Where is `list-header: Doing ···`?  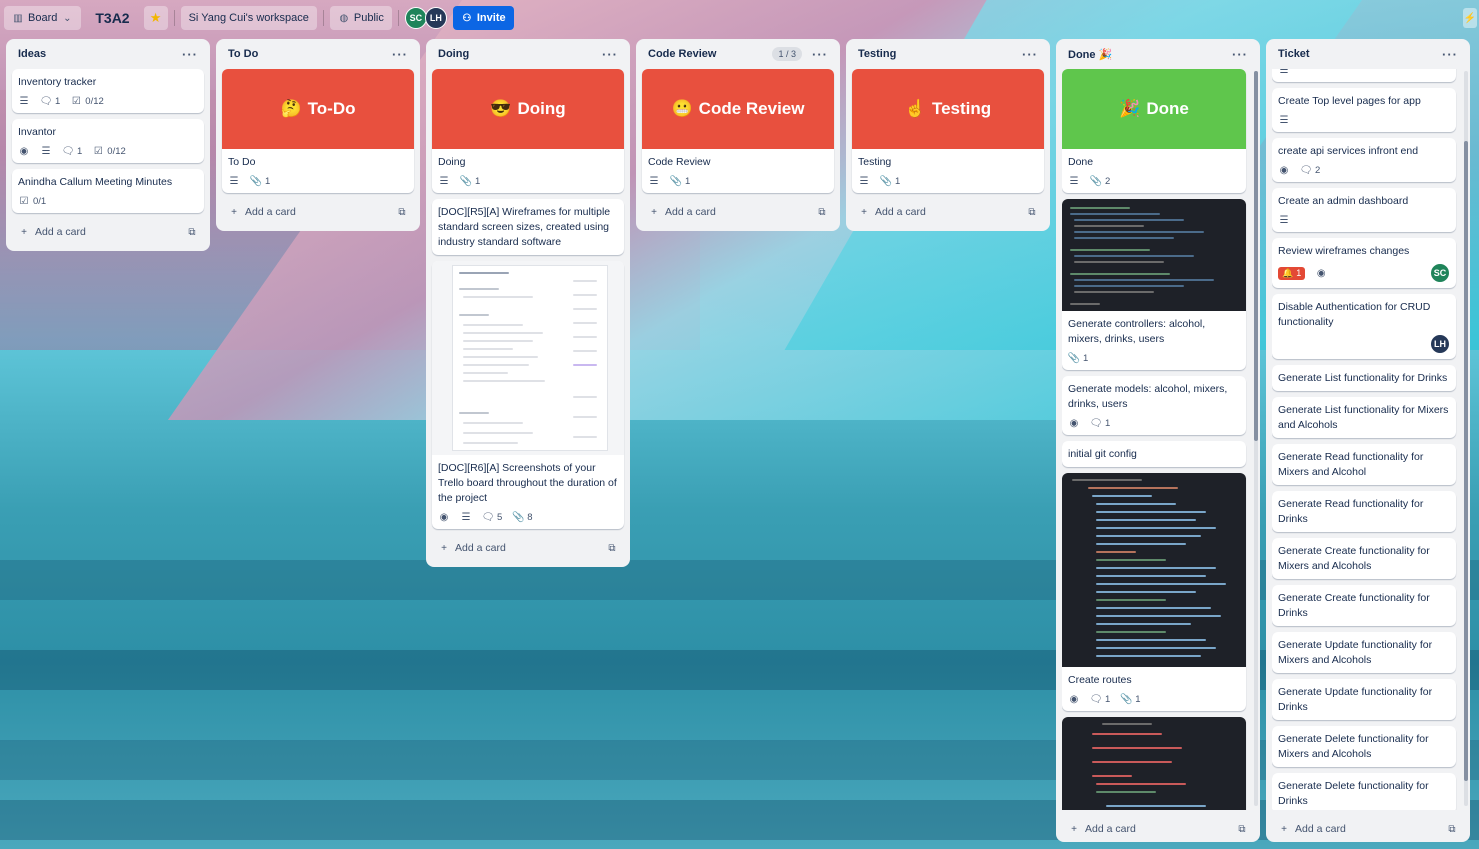
list-header: Doing ··· is located at coordinates (528, 54).